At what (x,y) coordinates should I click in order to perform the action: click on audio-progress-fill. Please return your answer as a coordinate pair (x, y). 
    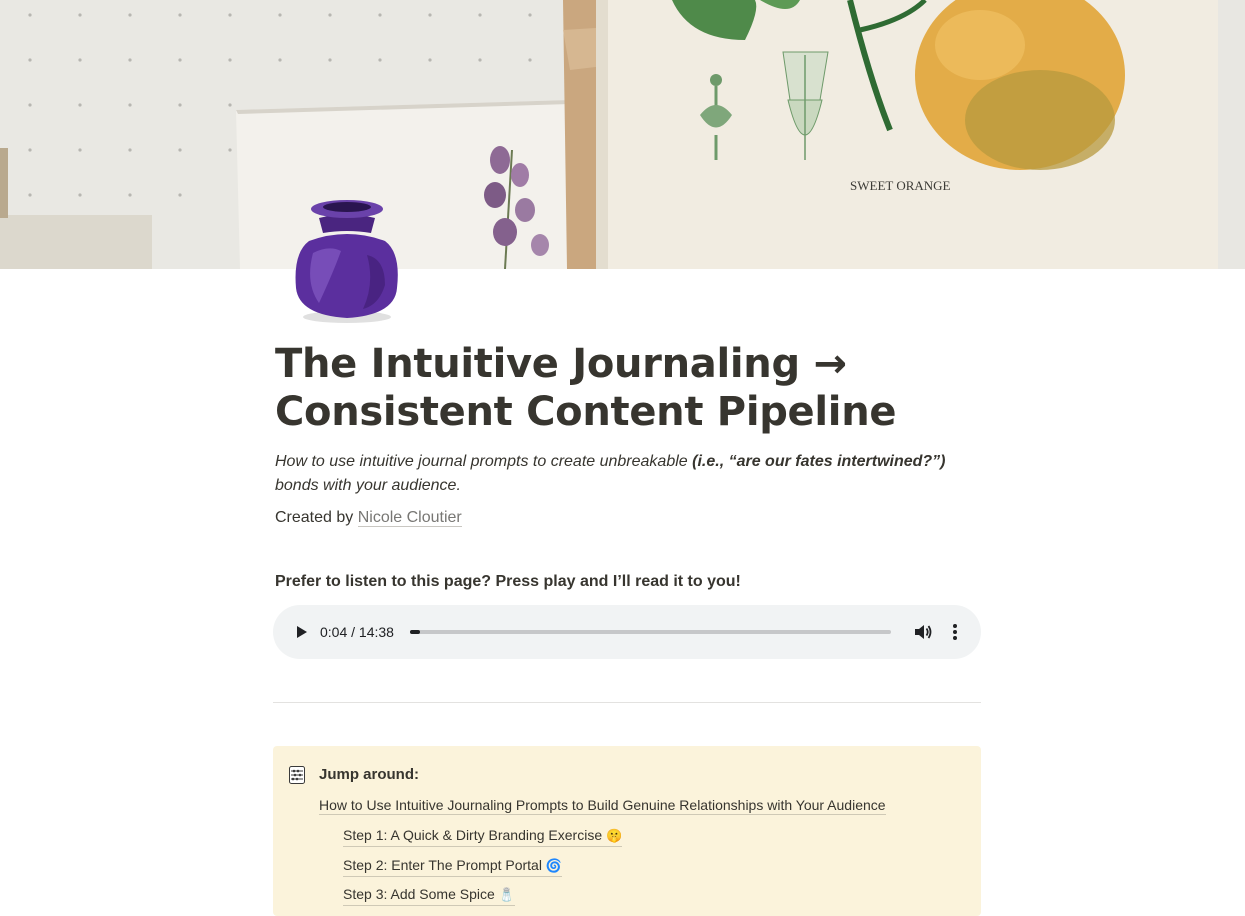
    Looking at the image, I should click on (415, 632).